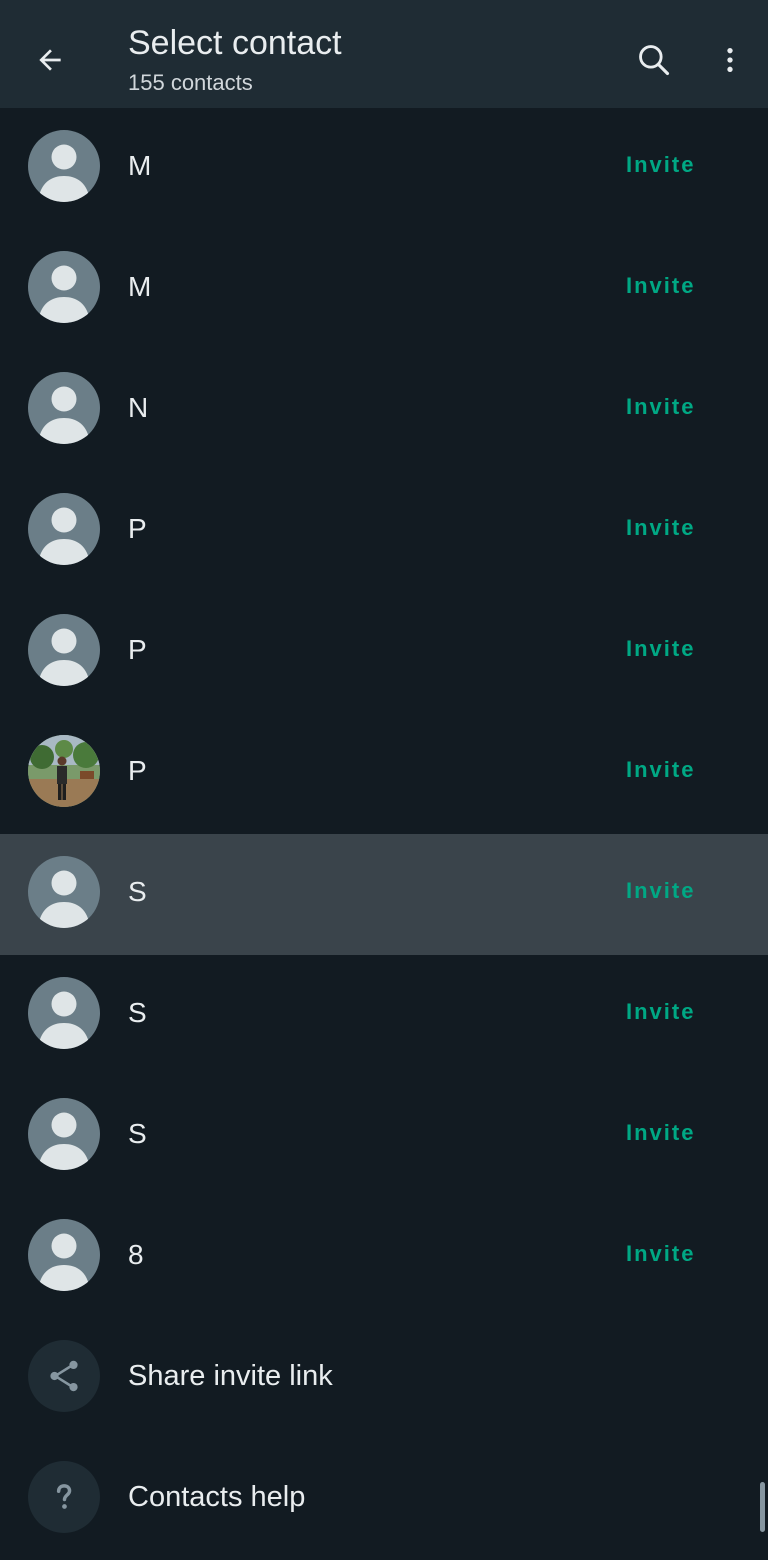 This screenshot has width=768, height=1560. Describe the element at coordinates (136, 1254) in the screenshot. I see `contact-name: 8` at that location.